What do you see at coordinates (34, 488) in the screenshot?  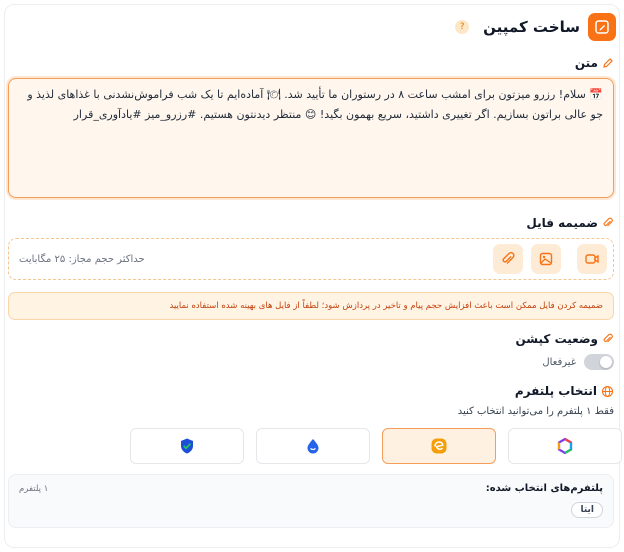 I see `selected-platforms-count: ۱ پلتفرم` at bounding box center [34, 488].